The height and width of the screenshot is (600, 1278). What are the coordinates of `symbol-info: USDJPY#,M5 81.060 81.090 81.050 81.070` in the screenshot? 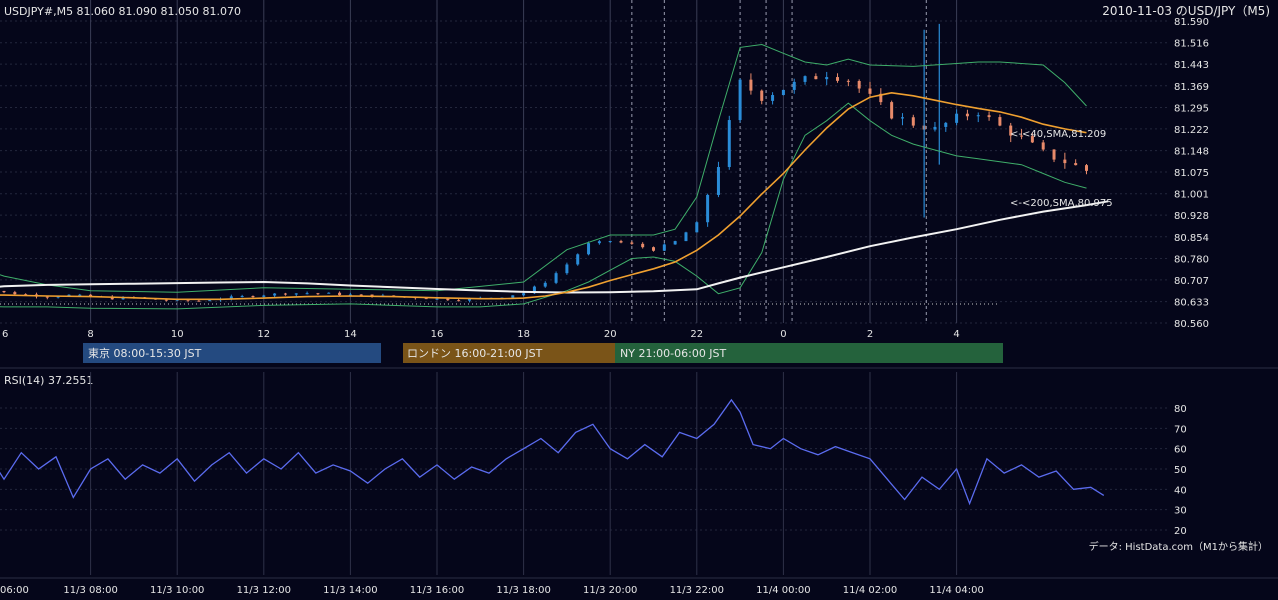 It's located at (122, 11).